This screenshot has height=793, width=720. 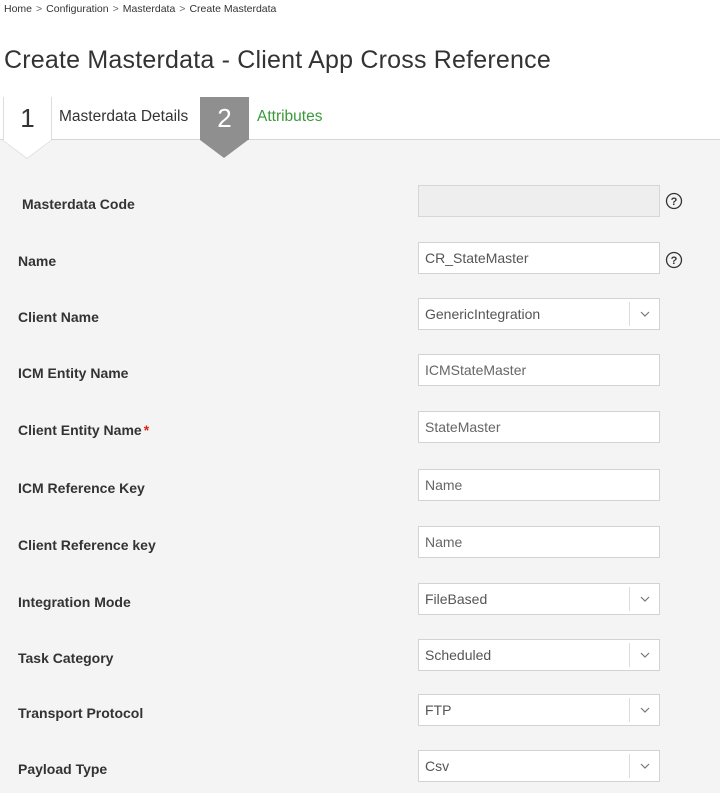 I want to click on transport-protocol-select: FTP, so click(x=539, y=710).